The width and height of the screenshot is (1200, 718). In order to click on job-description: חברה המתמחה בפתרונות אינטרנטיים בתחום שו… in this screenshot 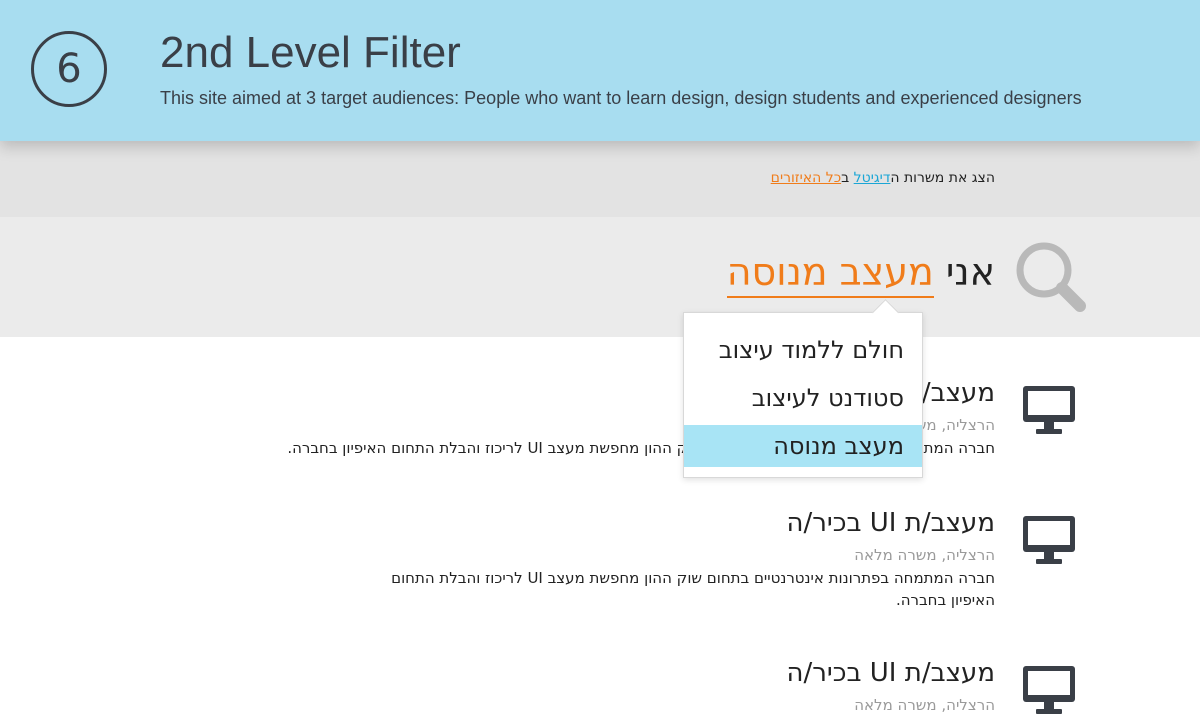, I will do `click(693, 589)`.